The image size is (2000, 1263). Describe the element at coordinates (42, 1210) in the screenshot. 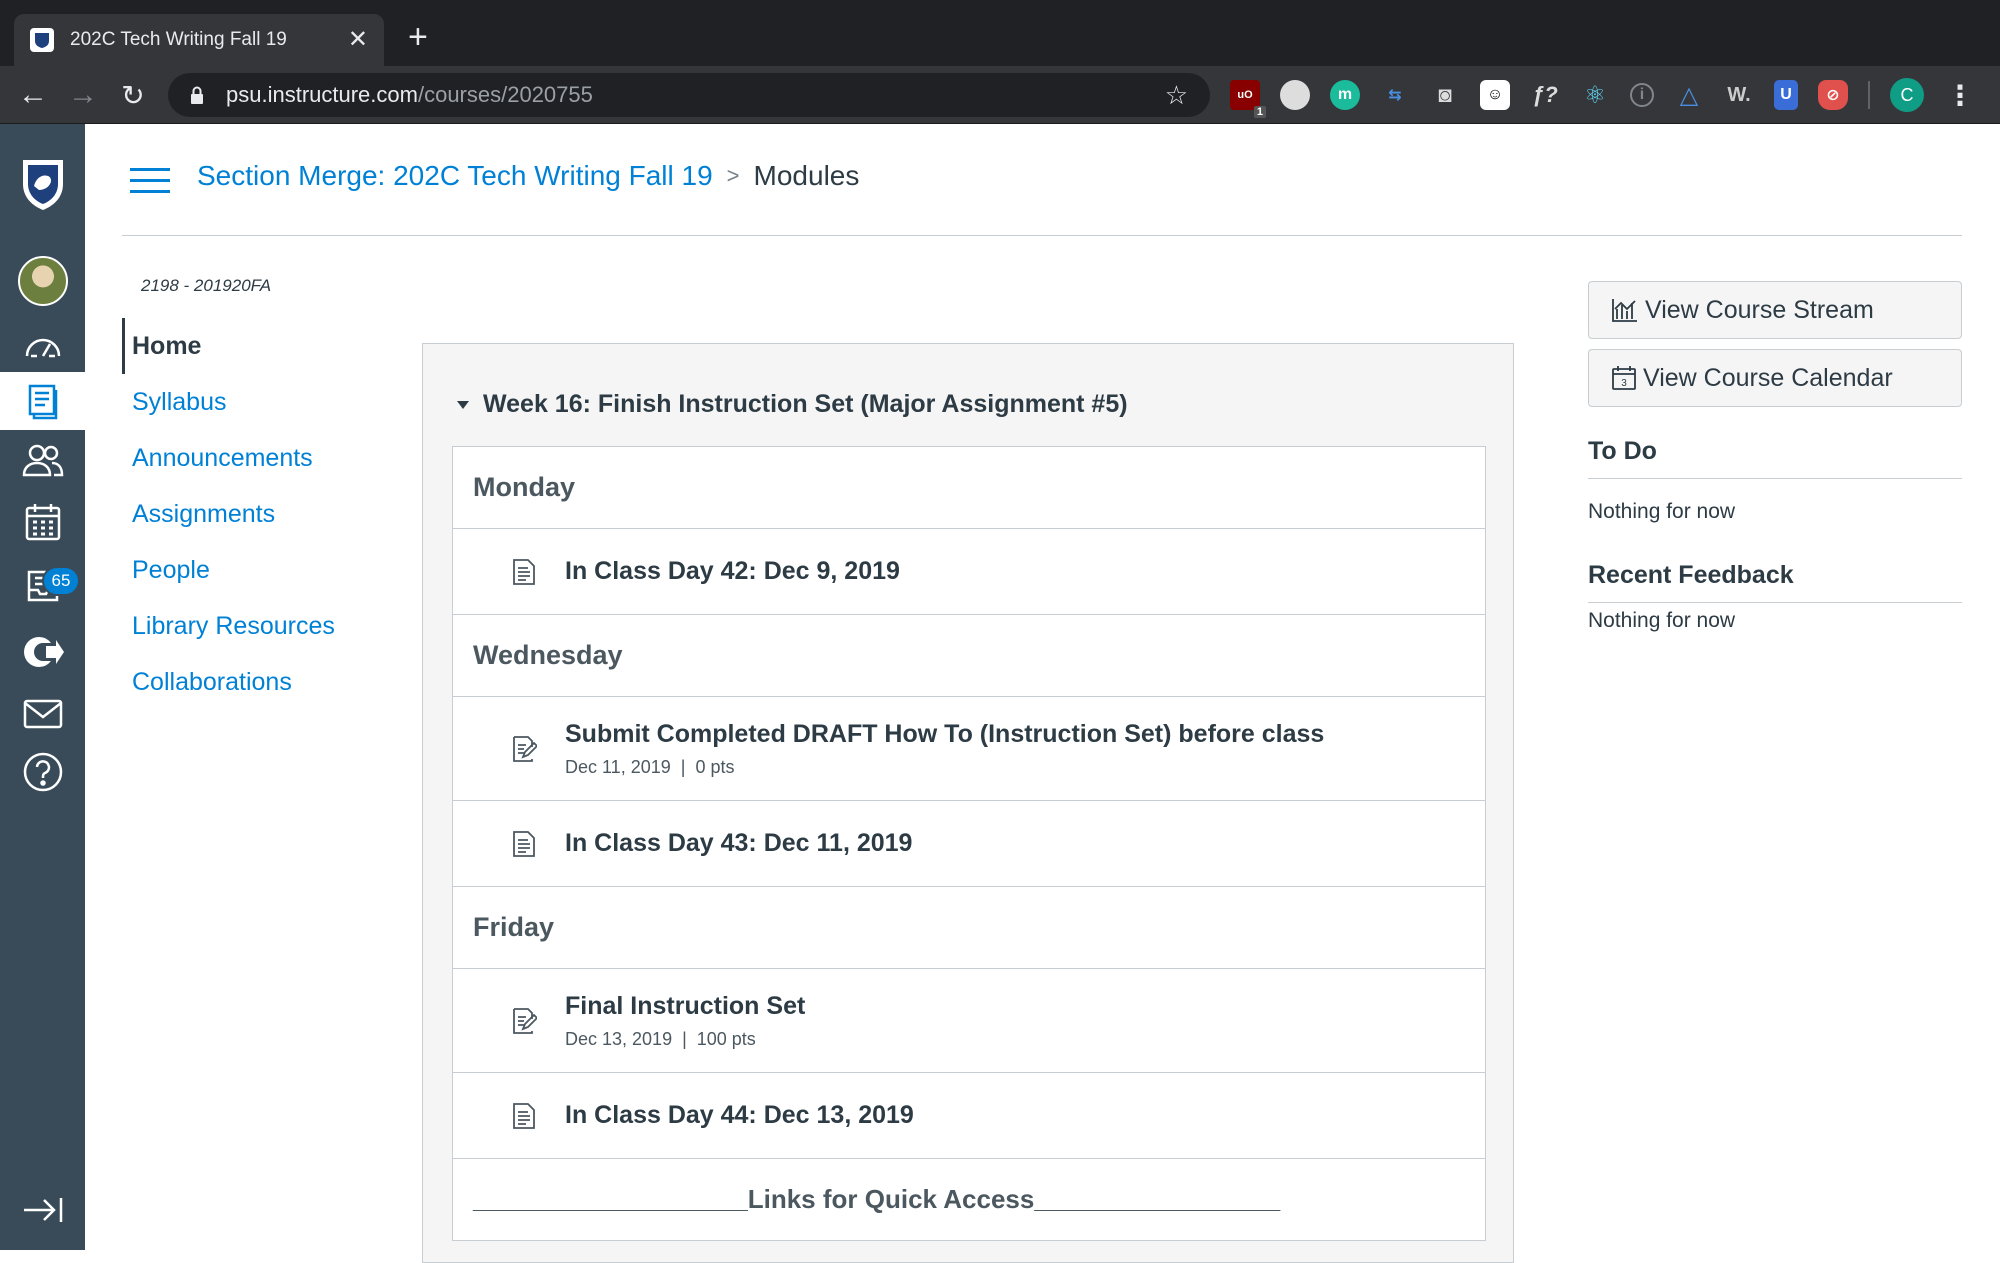

I see `collapse-nav-icon` at that location.